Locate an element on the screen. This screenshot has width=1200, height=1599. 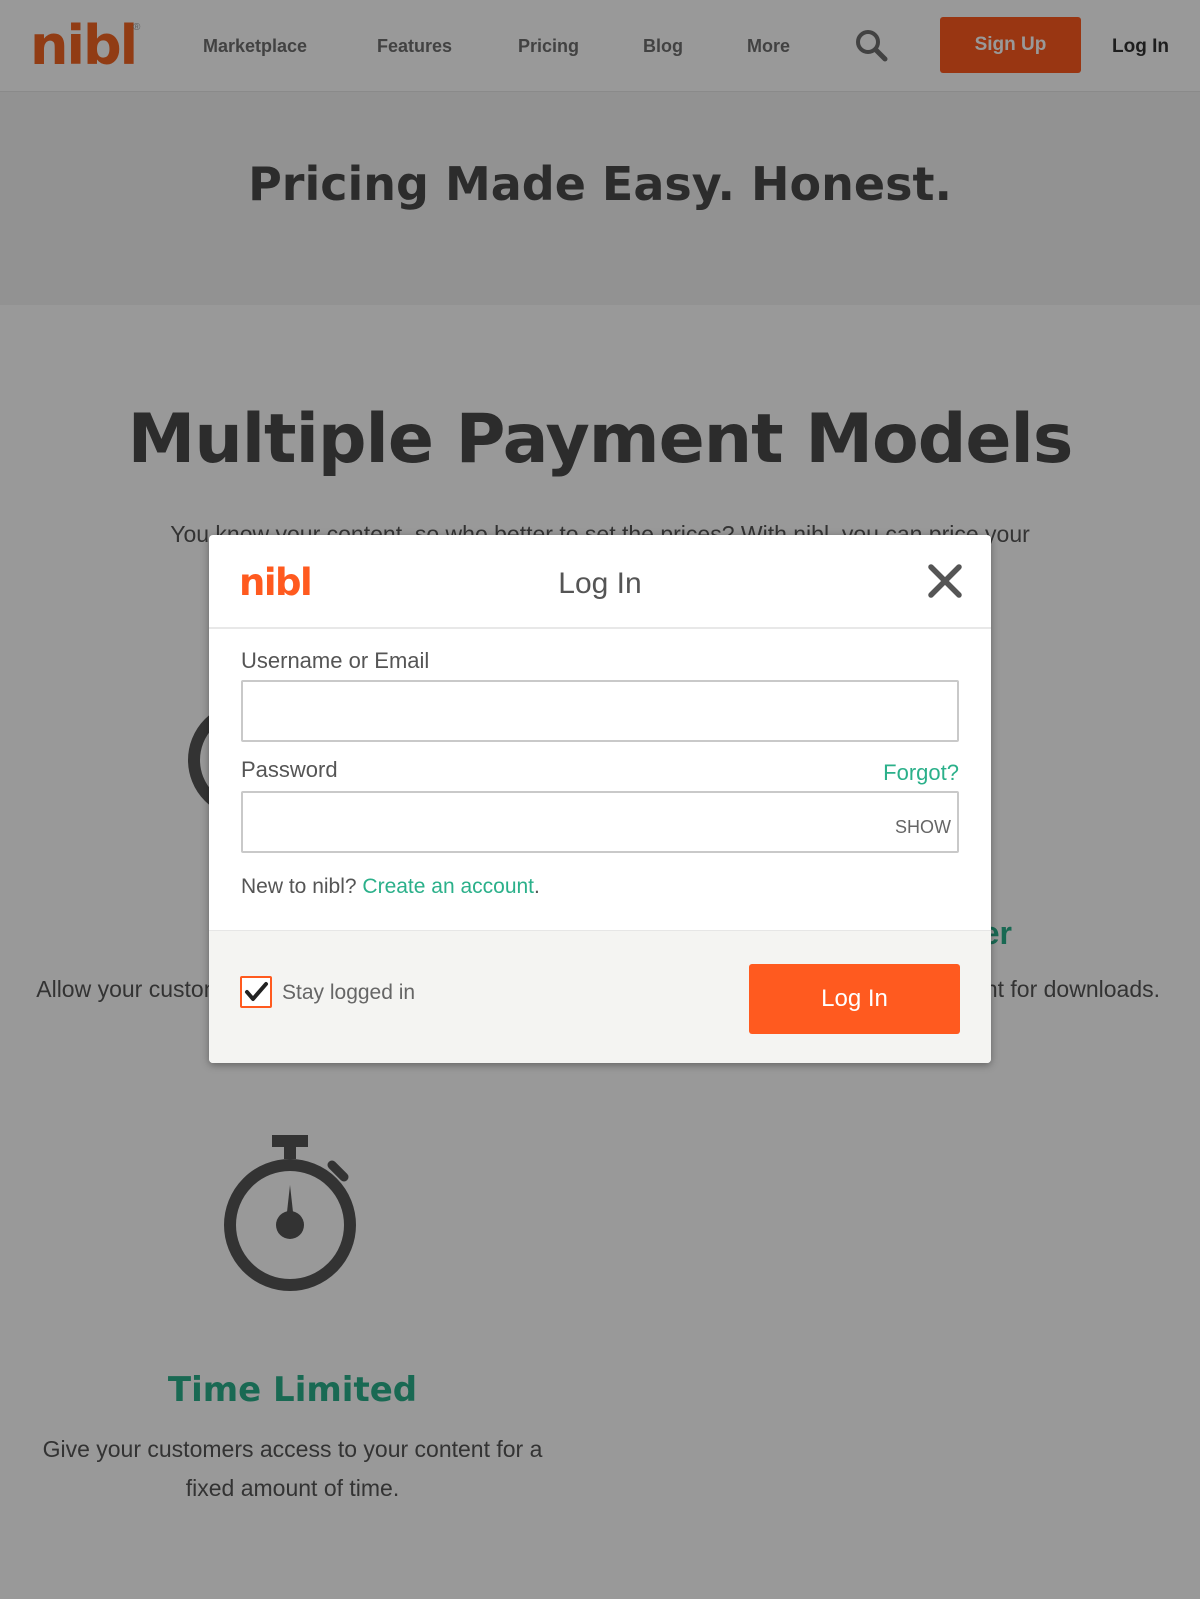
password-input is located at coordinates (600, 822).